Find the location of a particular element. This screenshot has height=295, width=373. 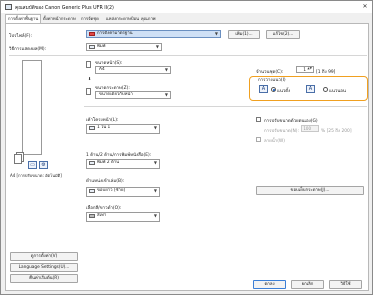

preview-sheet is located at coordinates (32, 107).